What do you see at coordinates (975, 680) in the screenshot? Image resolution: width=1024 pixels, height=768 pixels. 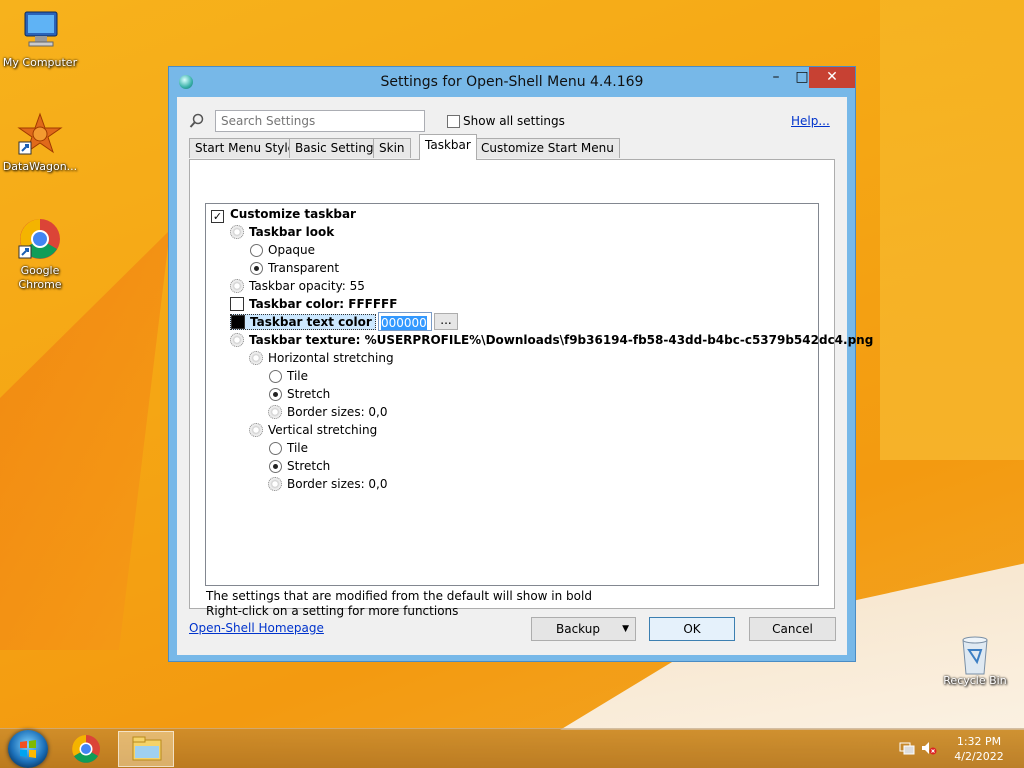 I see `desktop-icon-label: Recycle Bin` at bounding box center [975, 680].